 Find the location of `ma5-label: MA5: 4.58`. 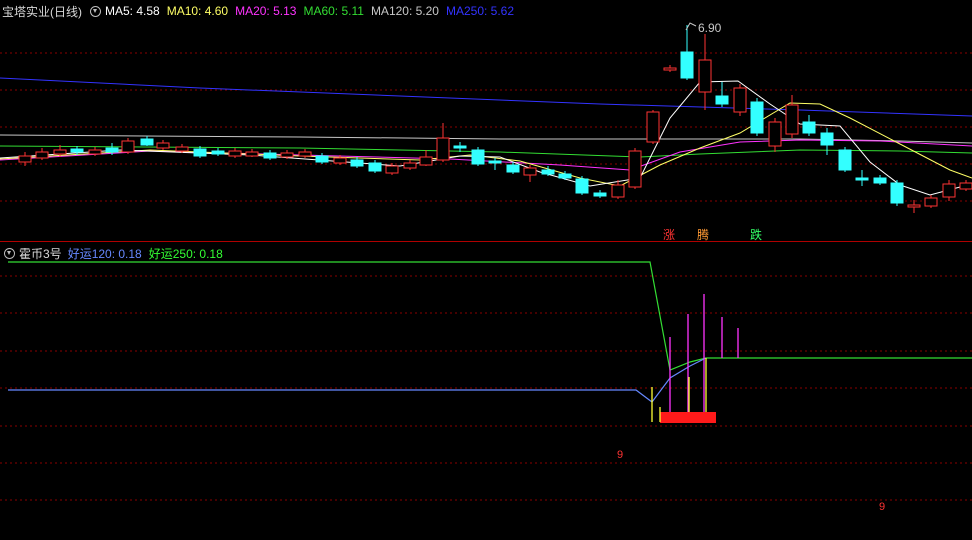

ma5-label: MA5: 4.58 is located at coordinates (132, 11).